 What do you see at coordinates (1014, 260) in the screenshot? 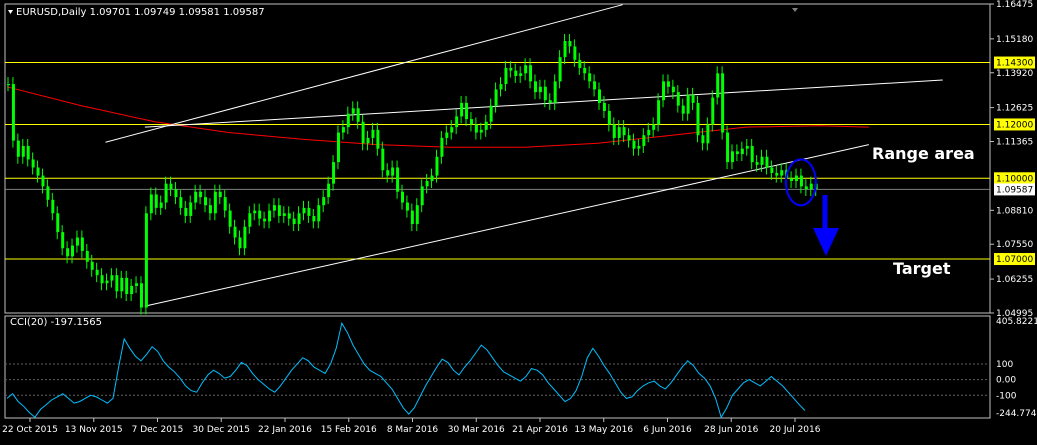
I see `level-price-label: 1.07000` at bounding box center [1014, 260].